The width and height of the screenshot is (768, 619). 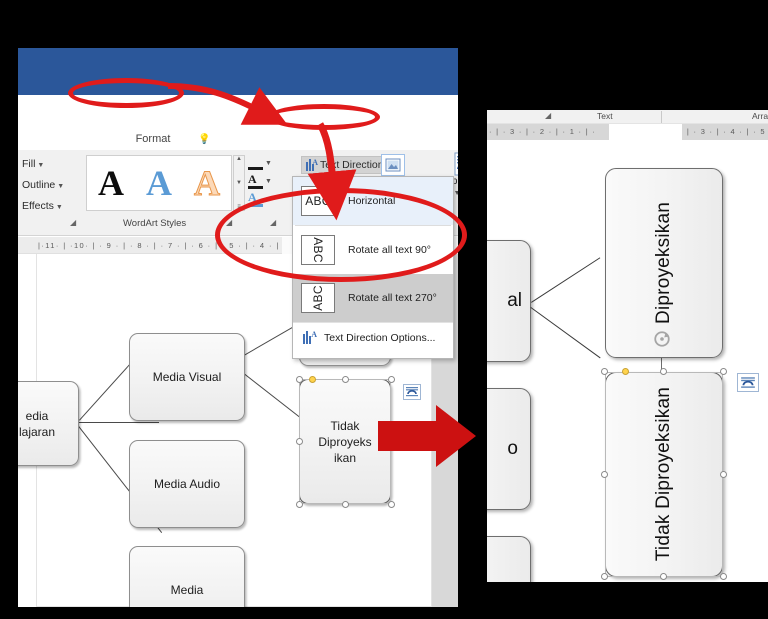 I want to click on layout-options-button, so click(x=412, y=392).